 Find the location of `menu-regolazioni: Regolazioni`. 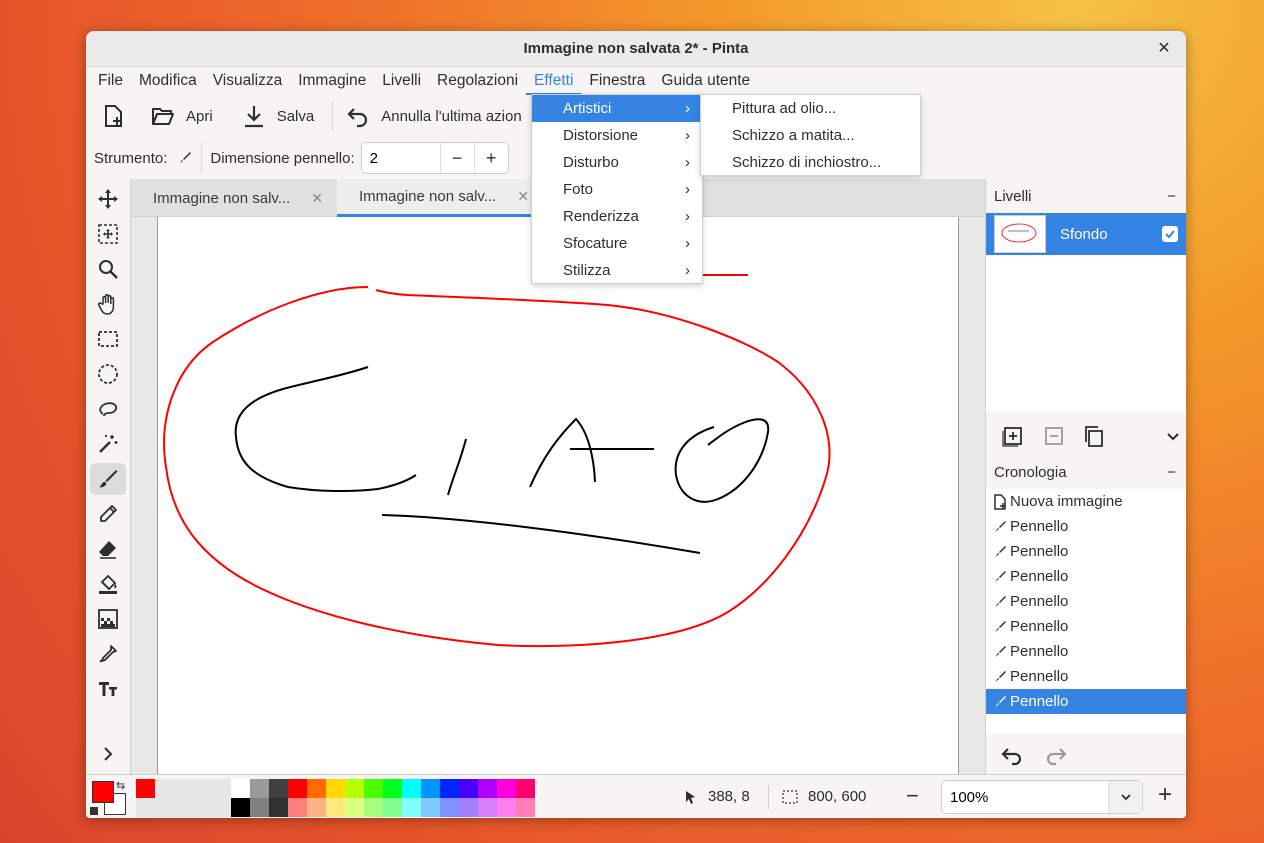

menu-regolazioni: Regolazioni is located at coordinates (477, 81).